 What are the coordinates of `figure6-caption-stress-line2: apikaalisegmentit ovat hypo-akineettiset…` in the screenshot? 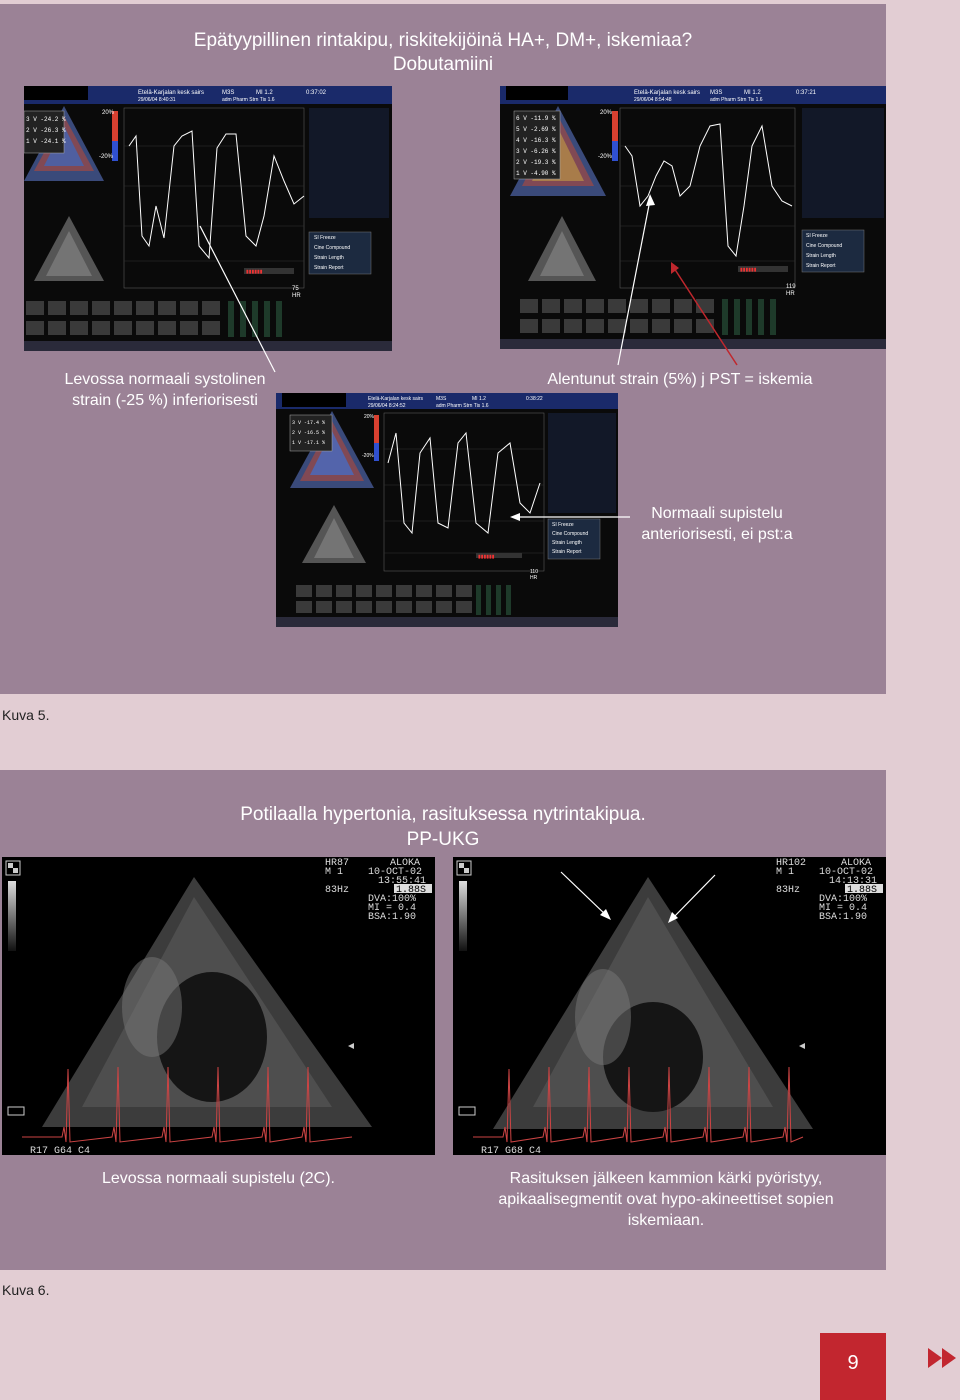 It's located at (666, 1199).